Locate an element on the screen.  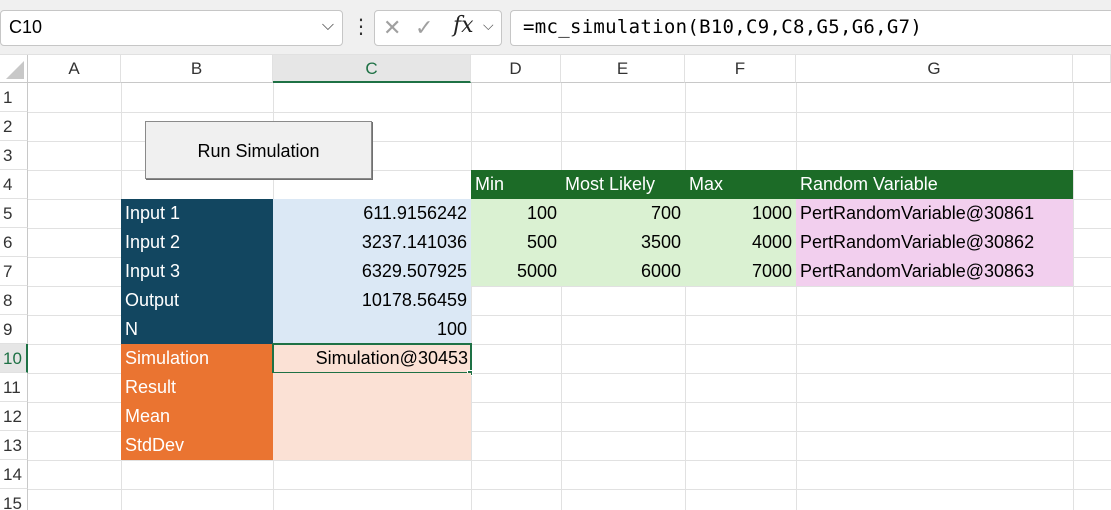
most-likely-2: 3500 is located at coordinates (623, 242).